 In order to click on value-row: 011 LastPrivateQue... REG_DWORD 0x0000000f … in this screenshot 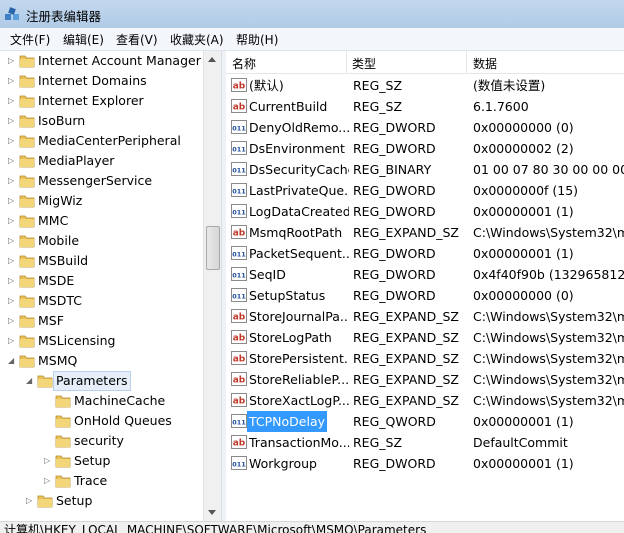, I will do `click(425, 190)`.